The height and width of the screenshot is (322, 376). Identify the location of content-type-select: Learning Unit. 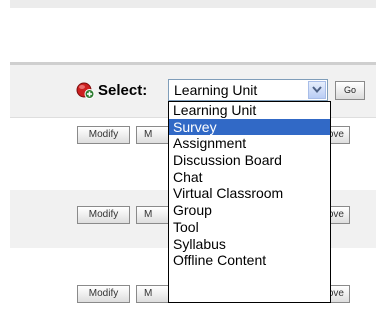
(248, 90).